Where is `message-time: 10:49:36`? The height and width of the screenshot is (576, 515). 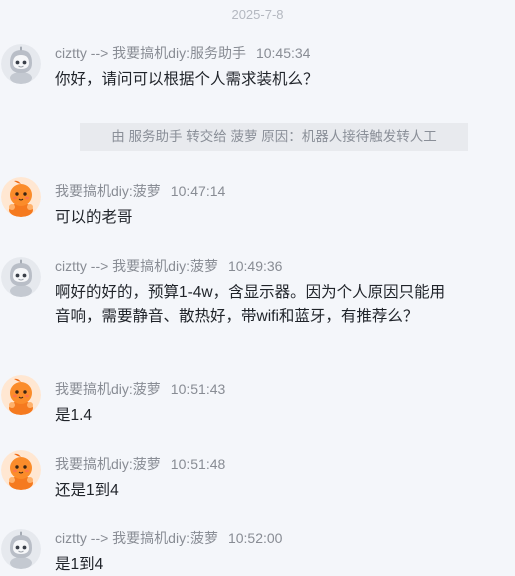
message-time: 10:49:36 is located at coordinates (255, 266).